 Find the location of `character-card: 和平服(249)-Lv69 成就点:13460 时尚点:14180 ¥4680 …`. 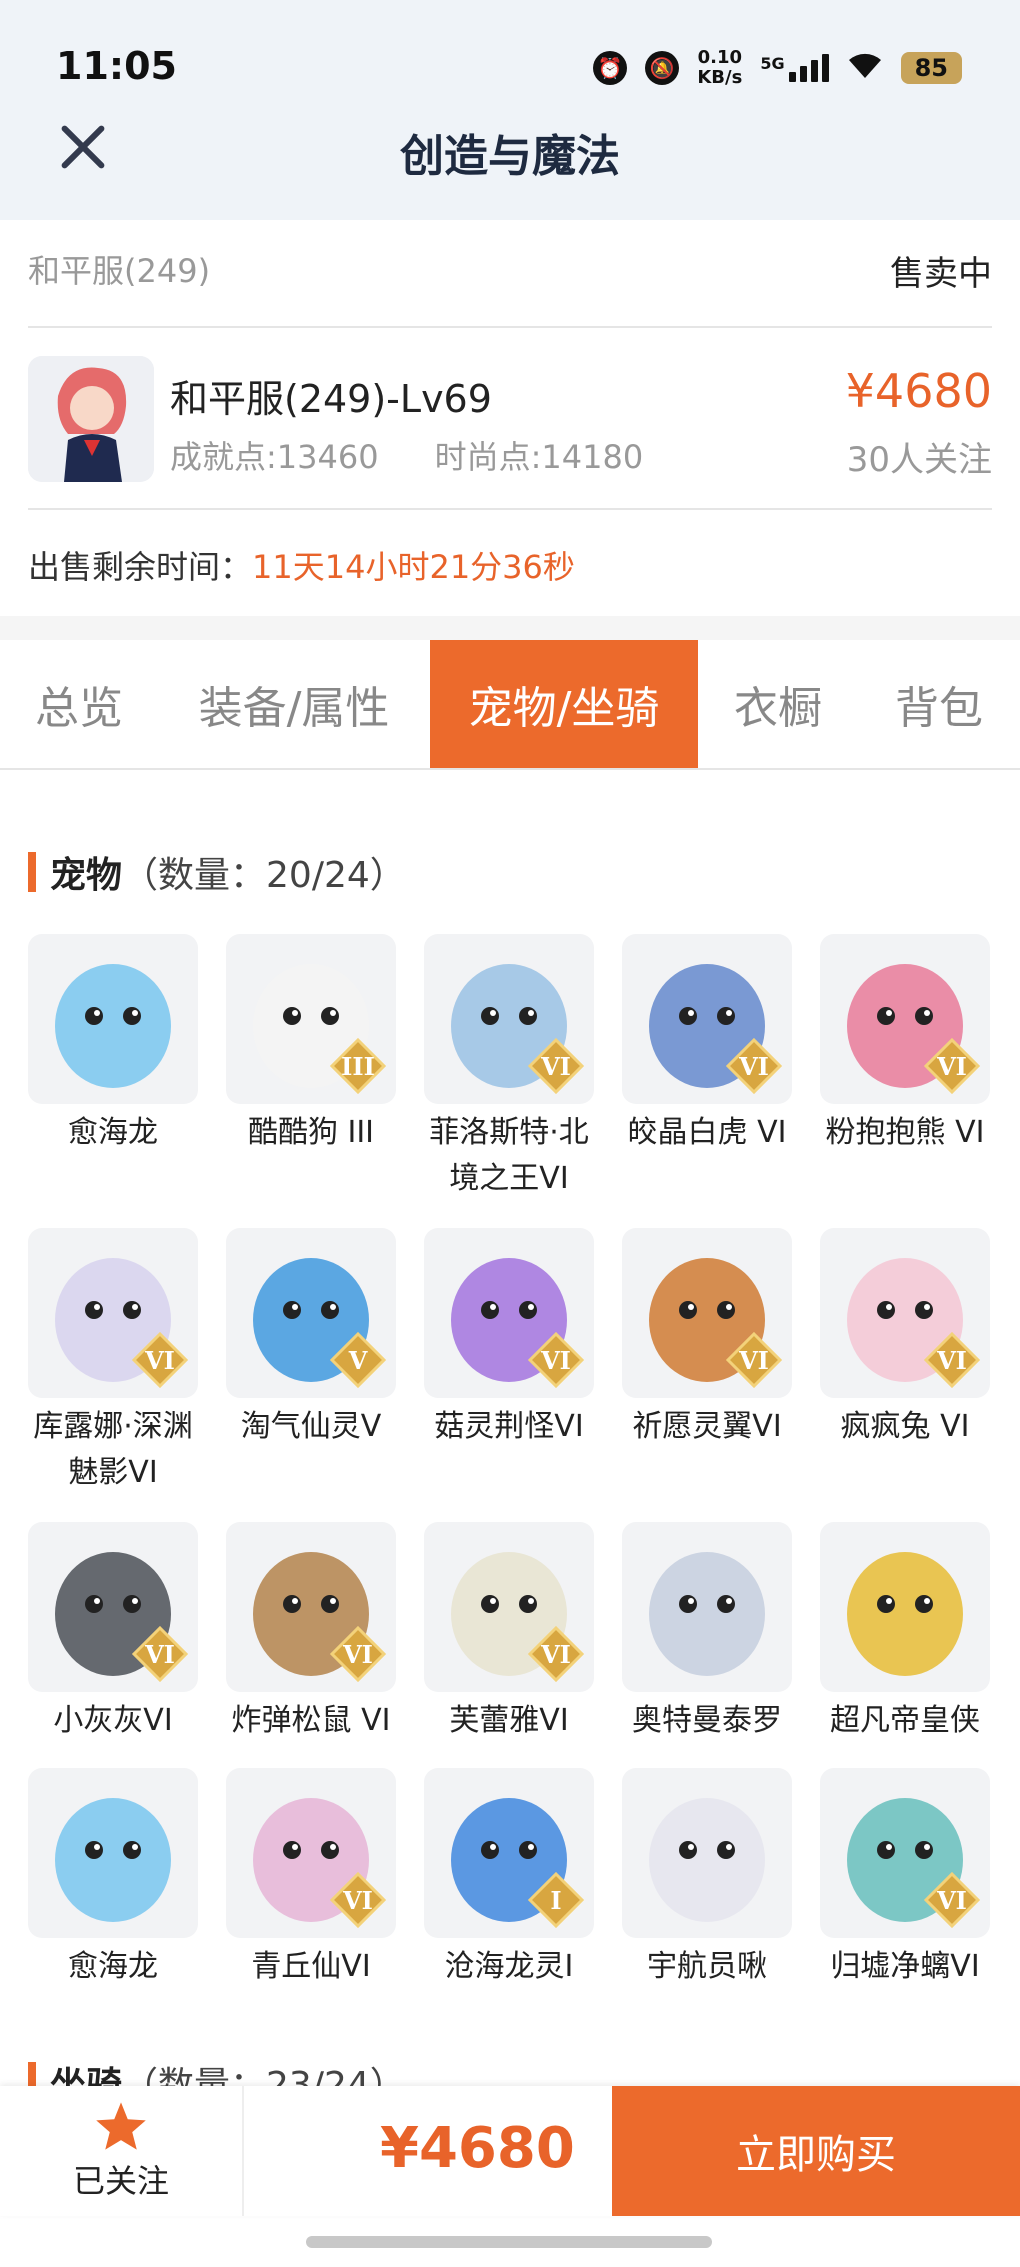

character-card: 和平服(249)-Lv69 成就点:13460 时尚点:14180 ¥4680 … is located at coordinates (510, 419).